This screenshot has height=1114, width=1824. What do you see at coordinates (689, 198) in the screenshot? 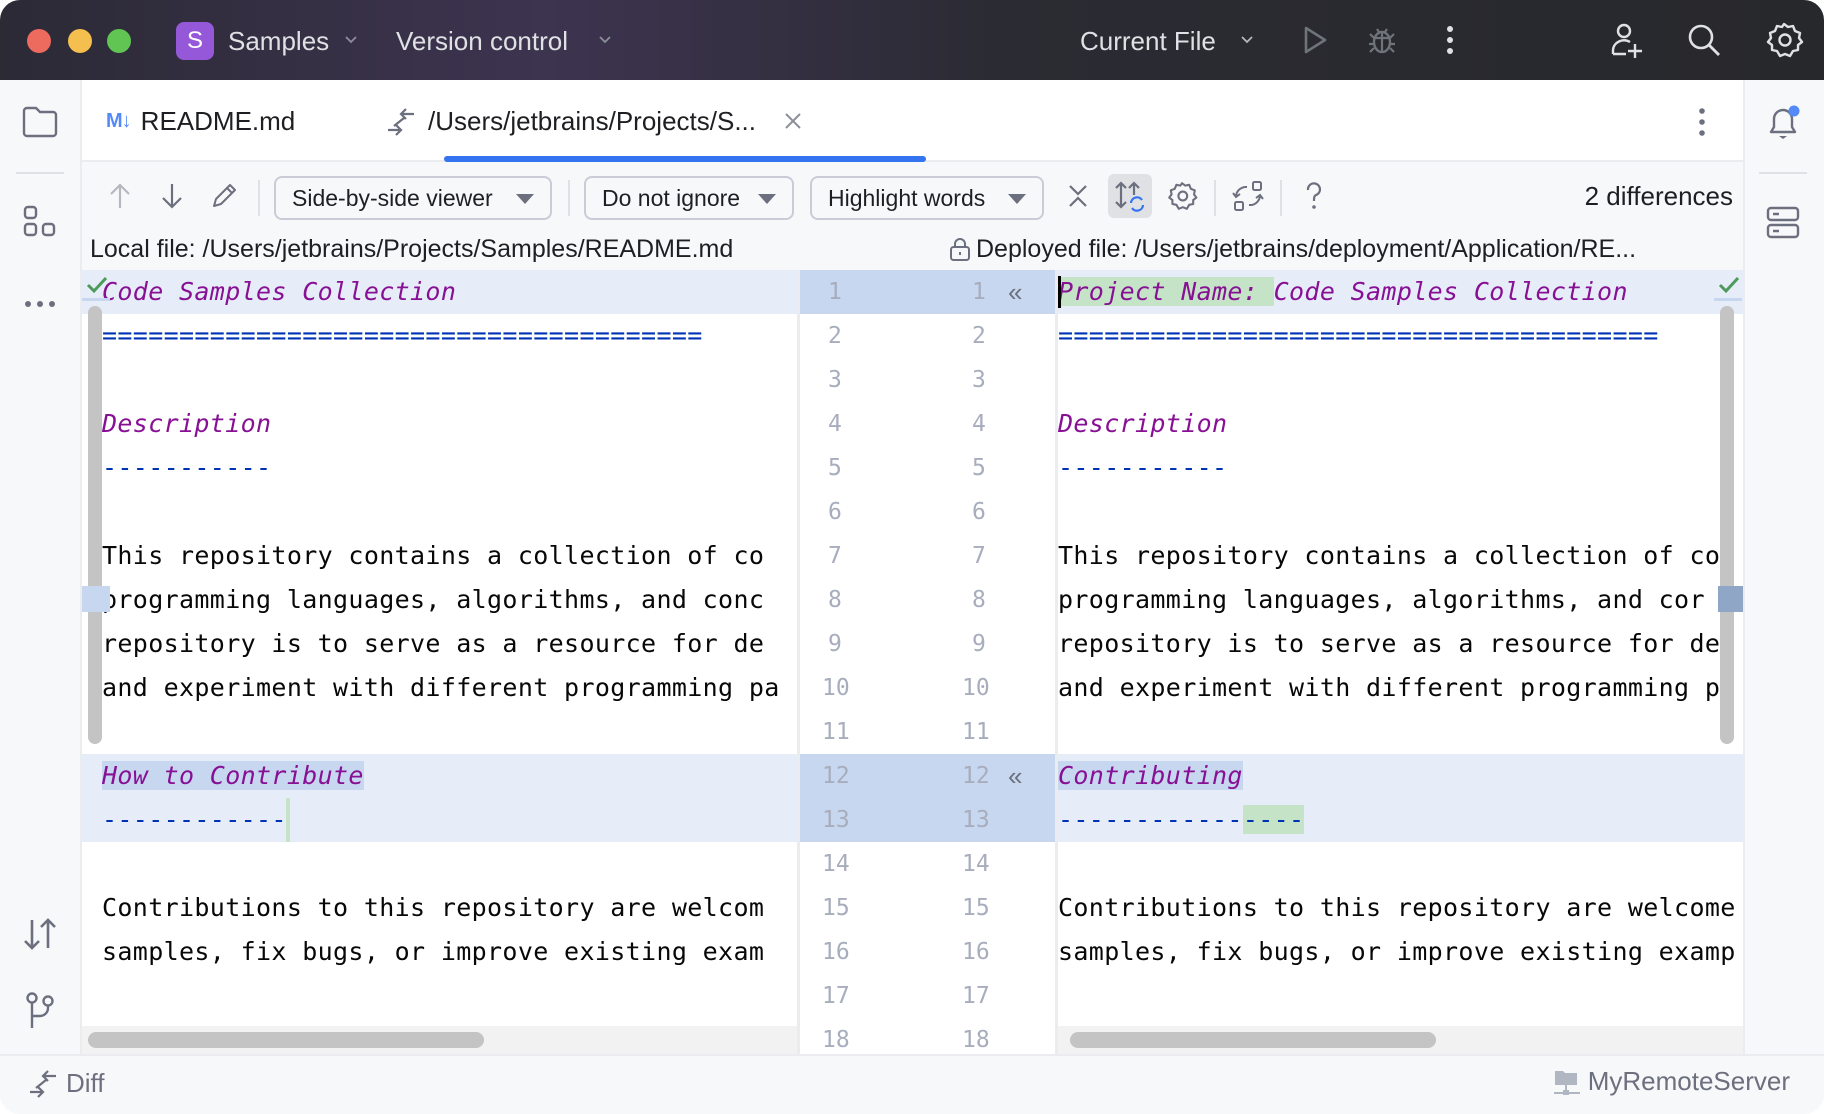
I see `ignore-whitespace-dropdown: Do not ignore` at bounding box center [689, 198].